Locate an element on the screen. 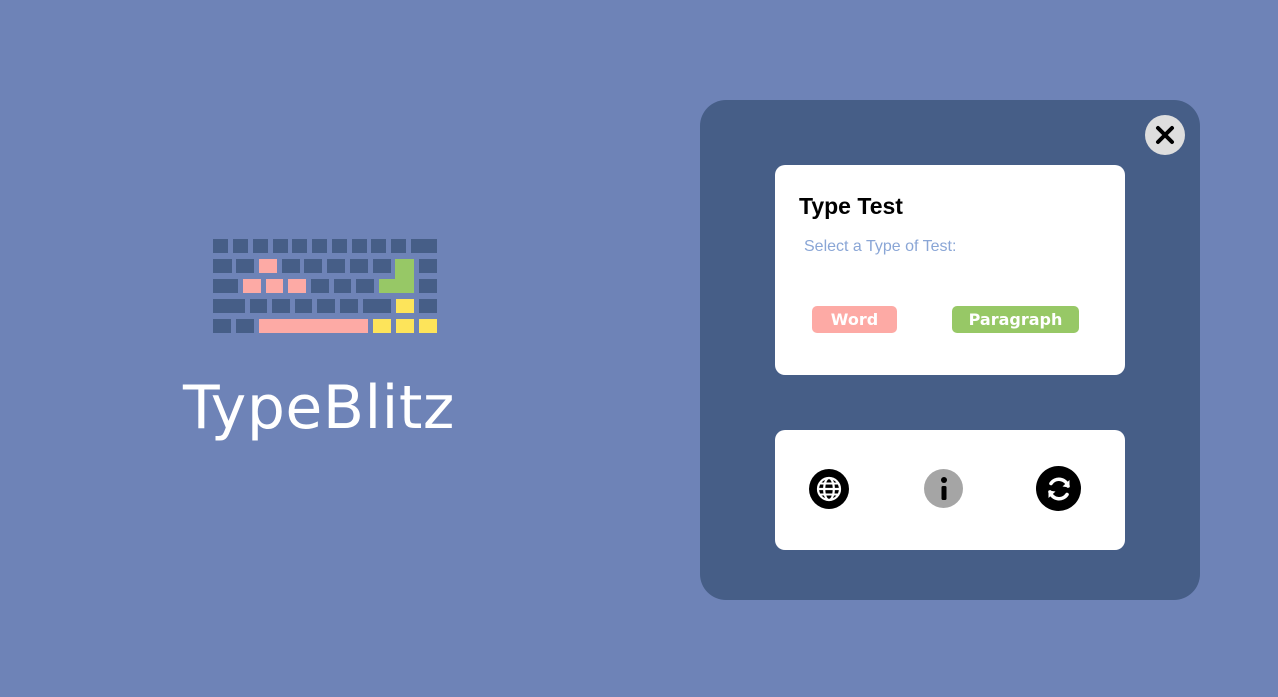 The image size is (1278, 697). app-title: TypeBlitz is located at coordinates (319, 408).